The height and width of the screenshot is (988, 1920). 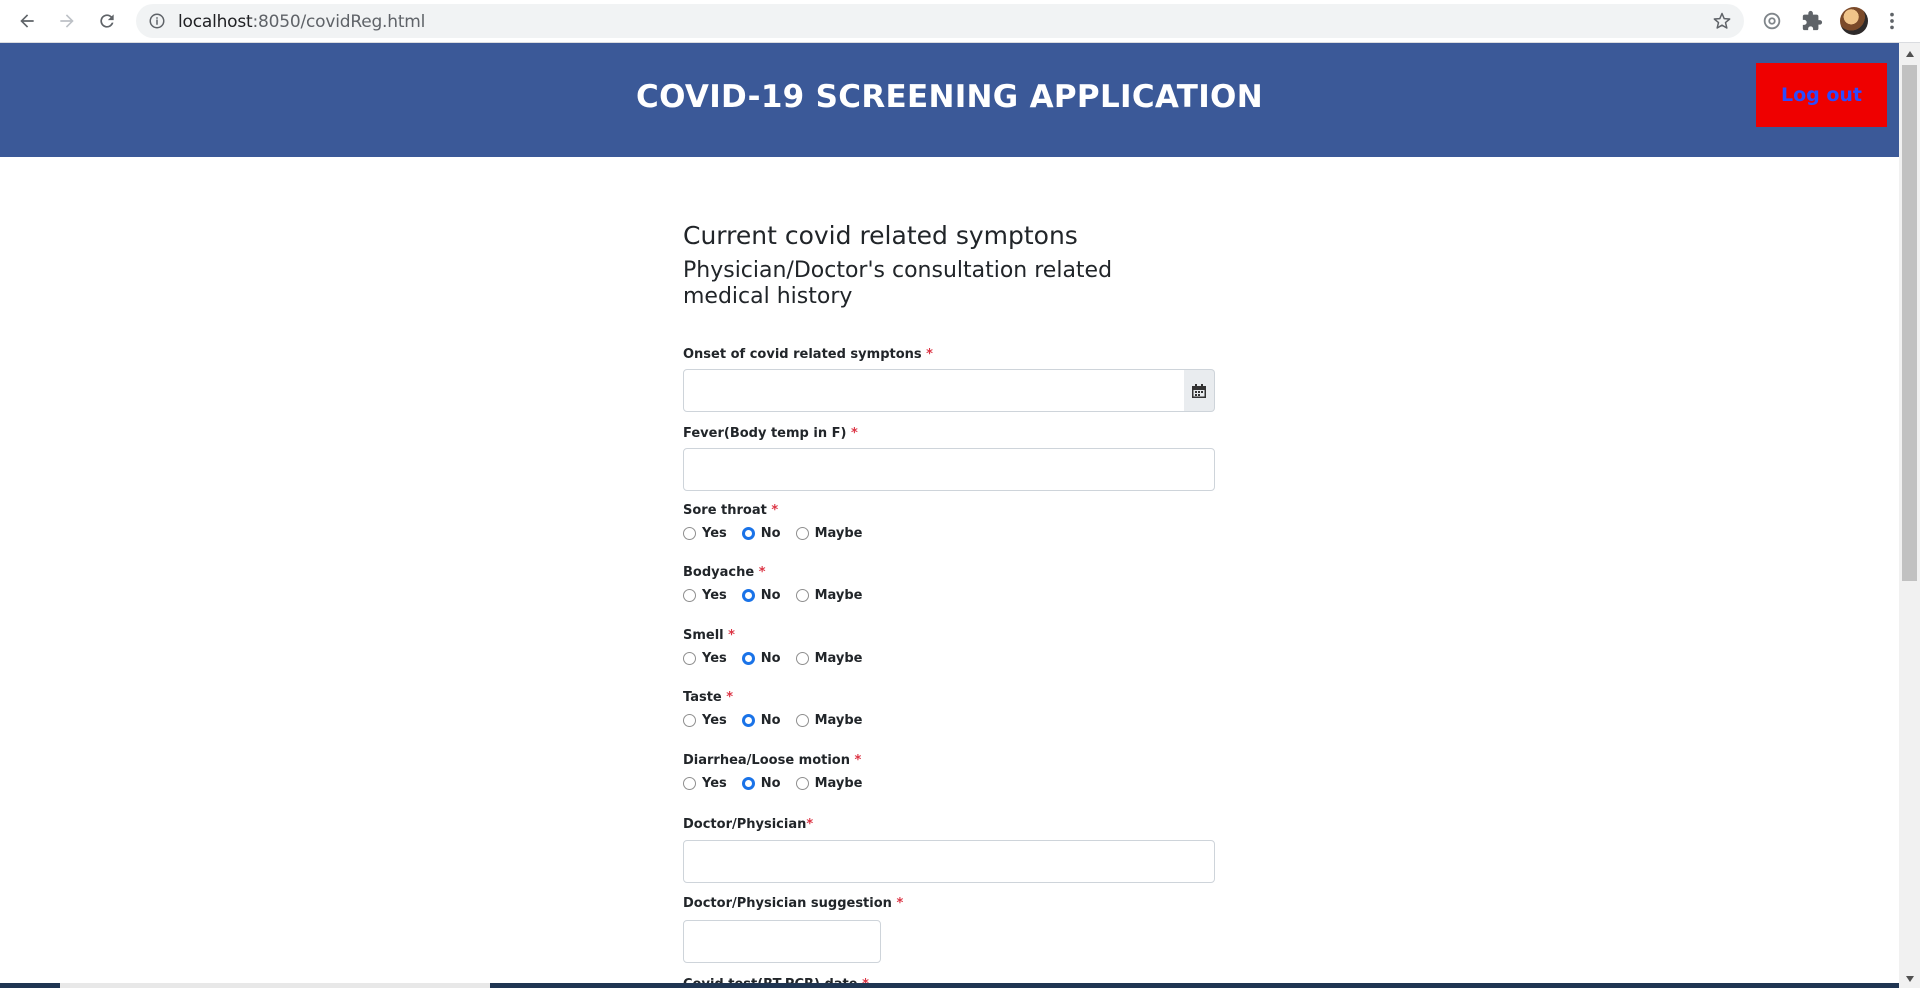 I want to click on radio-group-label: Taste *, so click(x=708, y=697).